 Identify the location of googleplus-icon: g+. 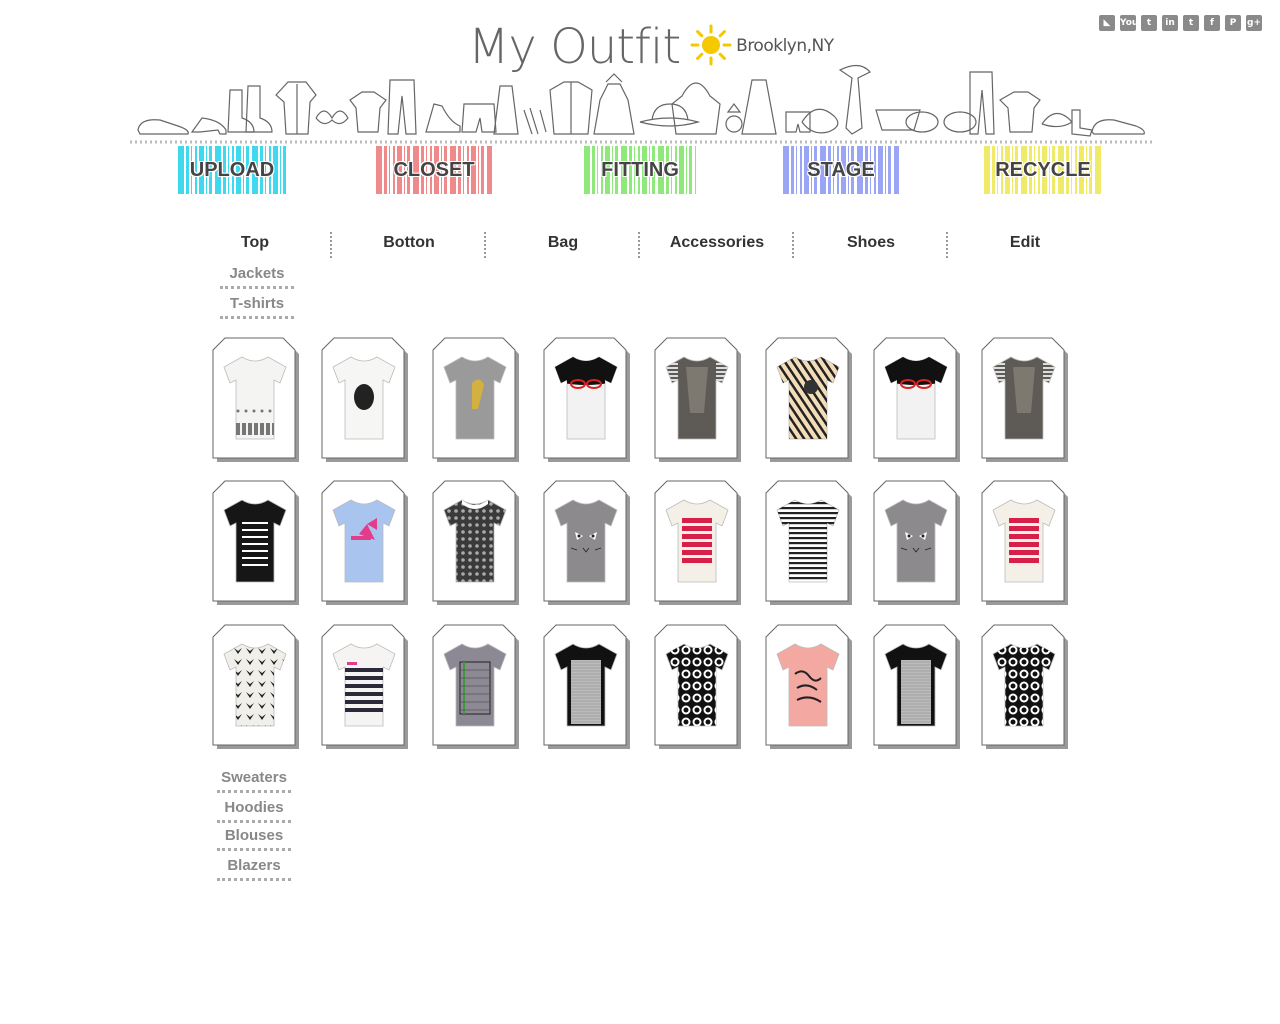
(1254, 23).